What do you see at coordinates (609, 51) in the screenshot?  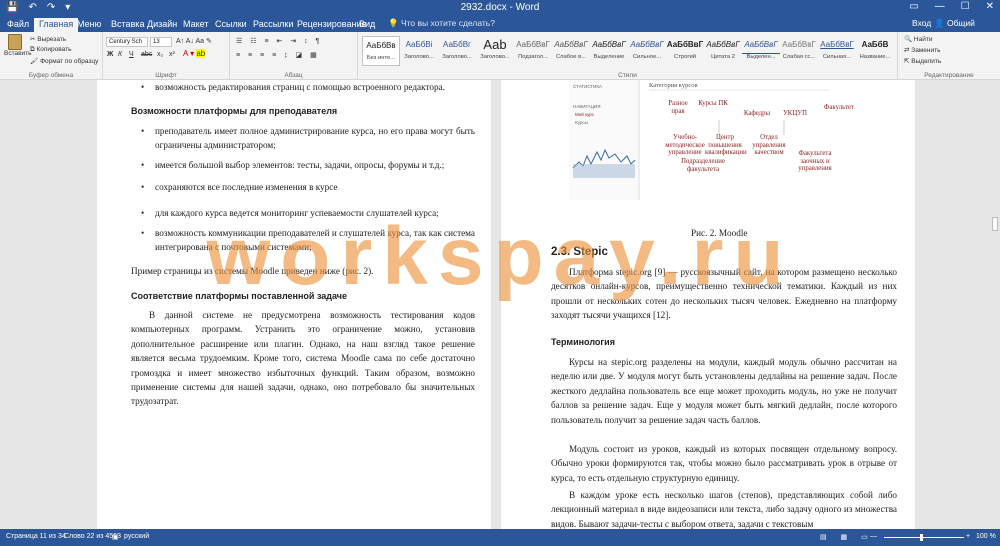 I see `style-tile: АаБбВвГ Выделение` at bounding box center [609, 51].